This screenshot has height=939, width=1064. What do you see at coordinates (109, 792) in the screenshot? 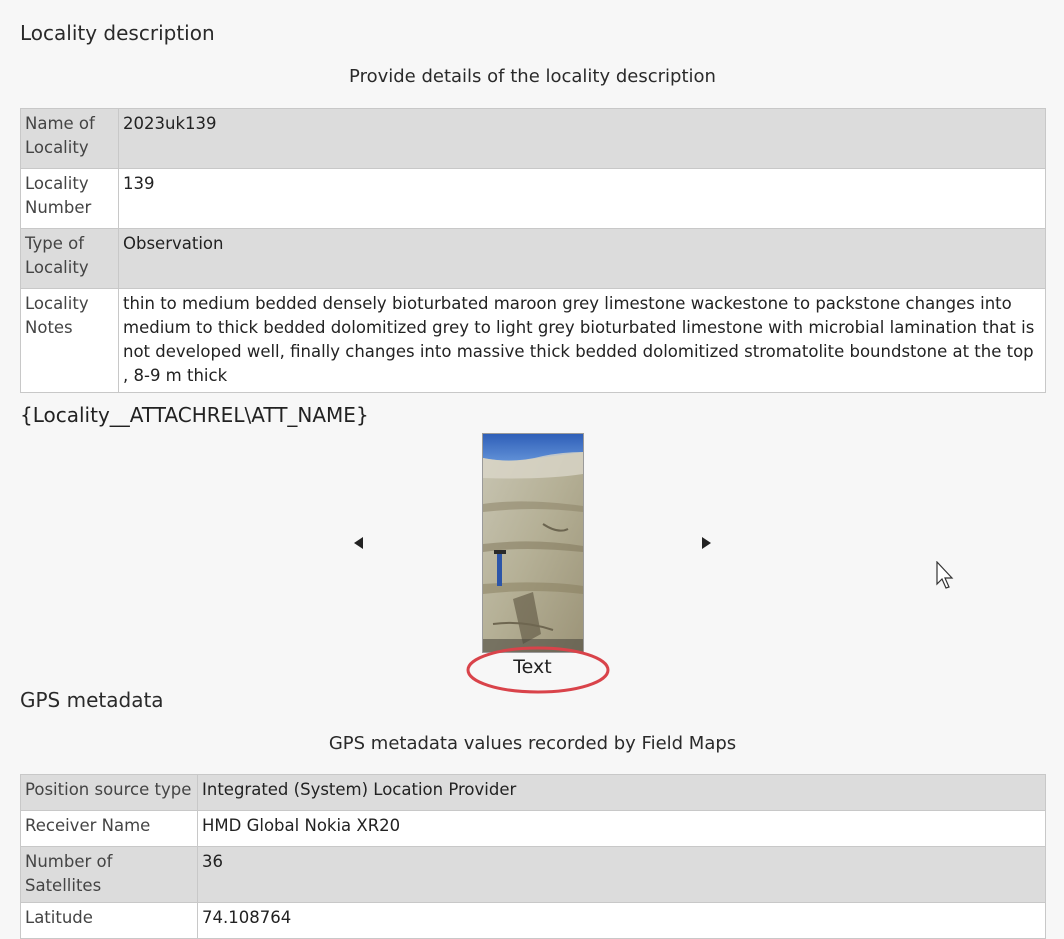
I see `position-source-label: Position source type` at bounding box center [109, 792].